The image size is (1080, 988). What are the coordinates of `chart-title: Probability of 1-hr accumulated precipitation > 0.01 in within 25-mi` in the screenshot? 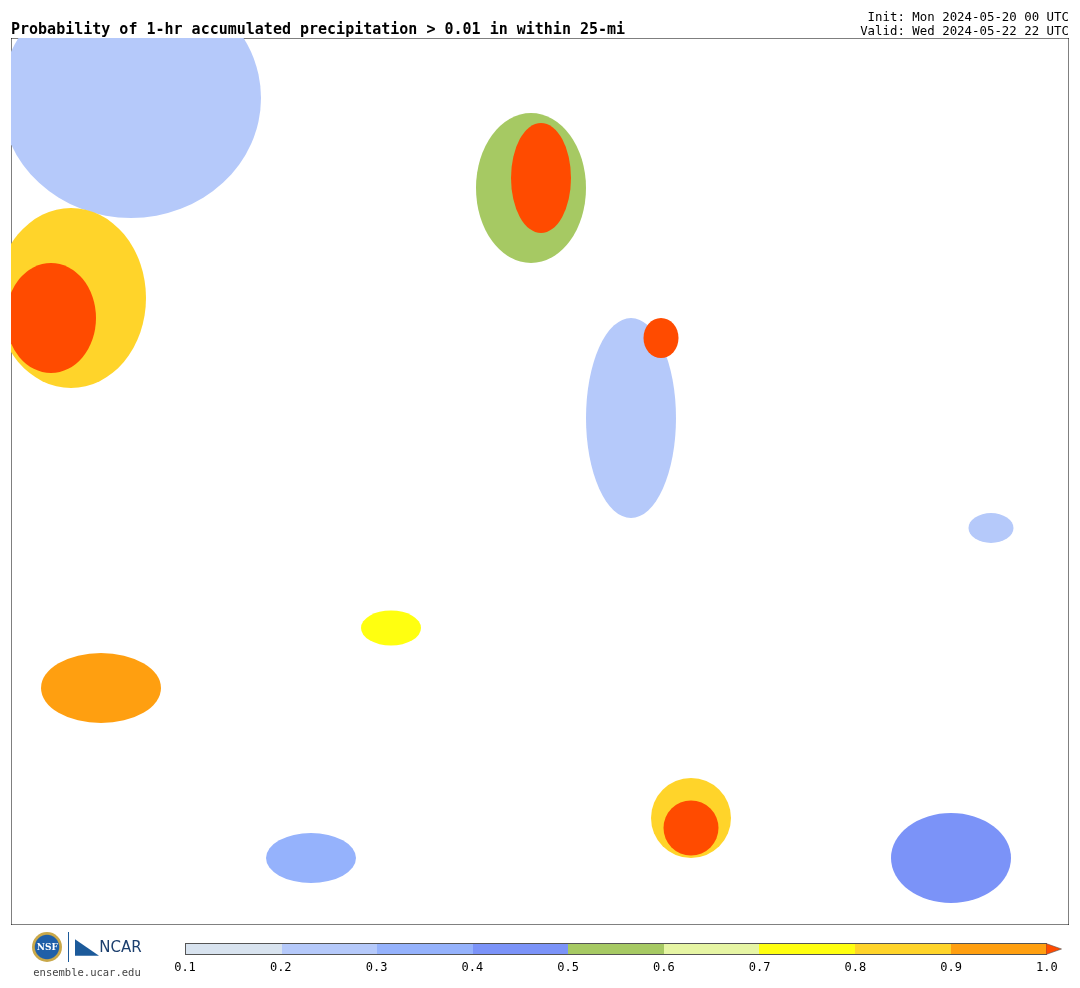 It's located at (318, 29).